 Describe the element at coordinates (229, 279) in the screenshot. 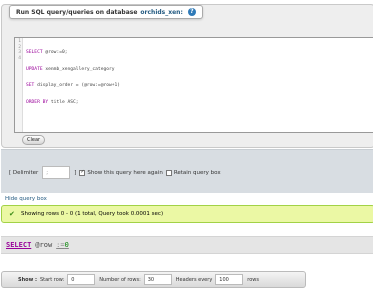

I see `headers-every-input: 100` at that location.